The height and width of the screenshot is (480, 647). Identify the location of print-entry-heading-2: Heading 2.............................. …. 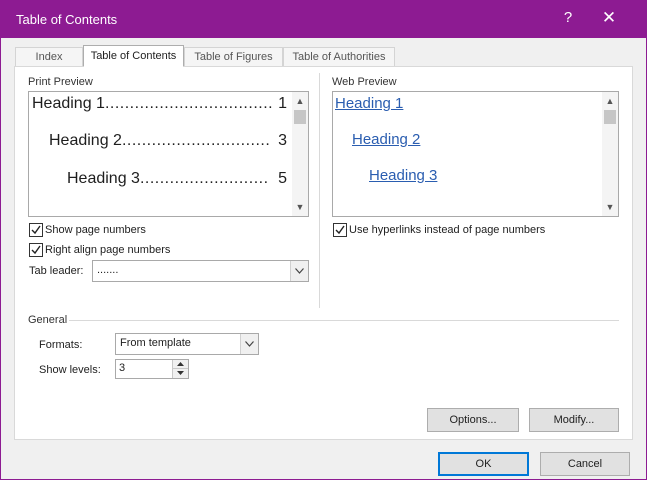
(168, 141).